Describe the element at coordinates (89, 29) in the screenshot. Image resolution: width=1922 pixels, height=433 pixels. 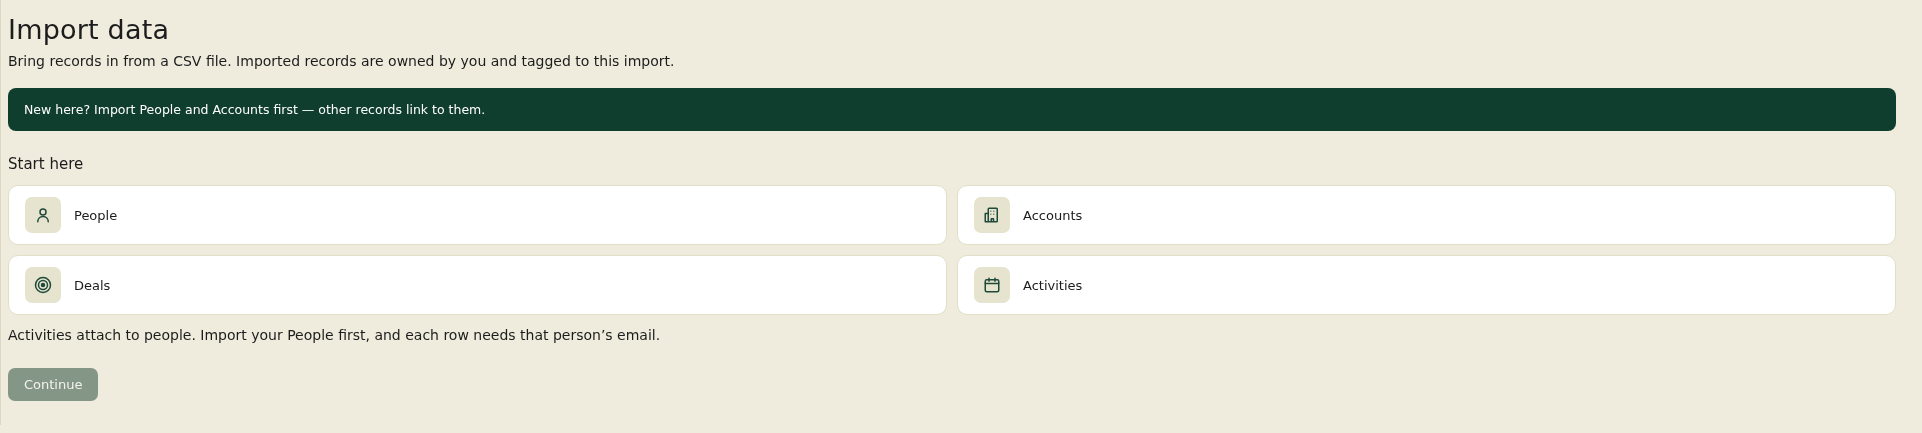
I see `page-title: Import data` at that location.